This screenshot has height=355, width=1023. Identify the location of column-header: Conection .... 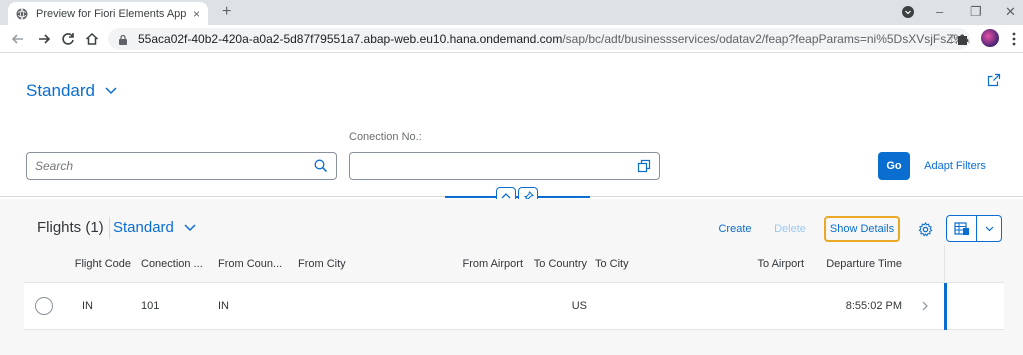
(175, 263).